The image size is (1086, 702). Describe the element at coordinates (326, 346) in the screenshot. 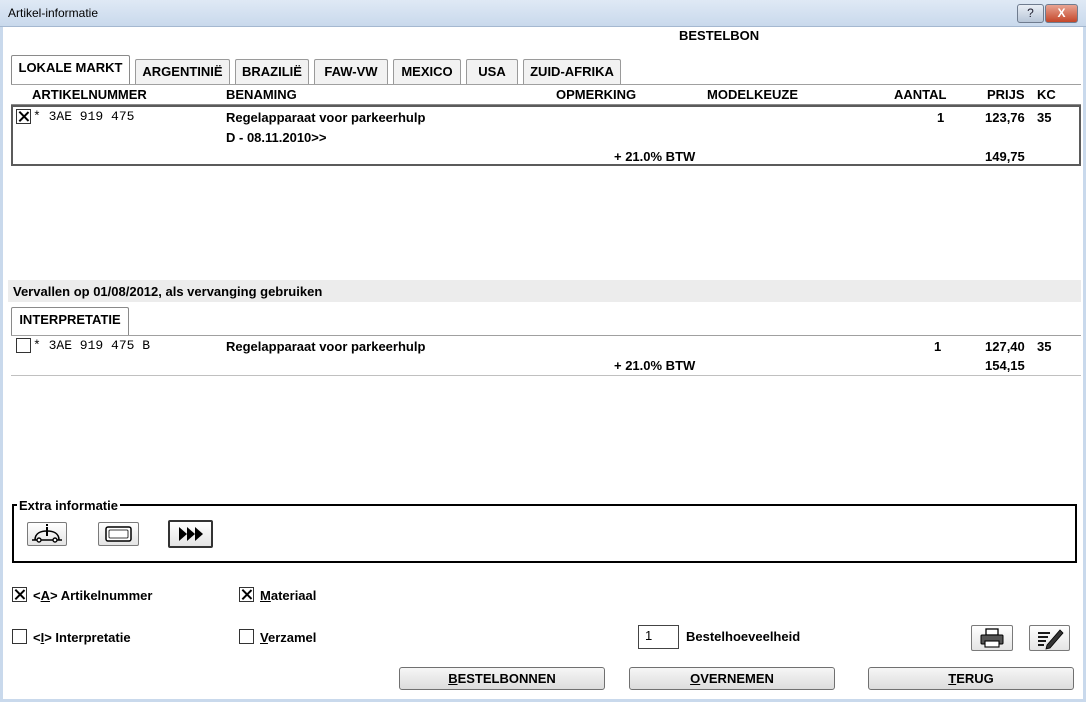

I see `replacement-item-name: Regelapparaat voor parkeerhulp` at that location.